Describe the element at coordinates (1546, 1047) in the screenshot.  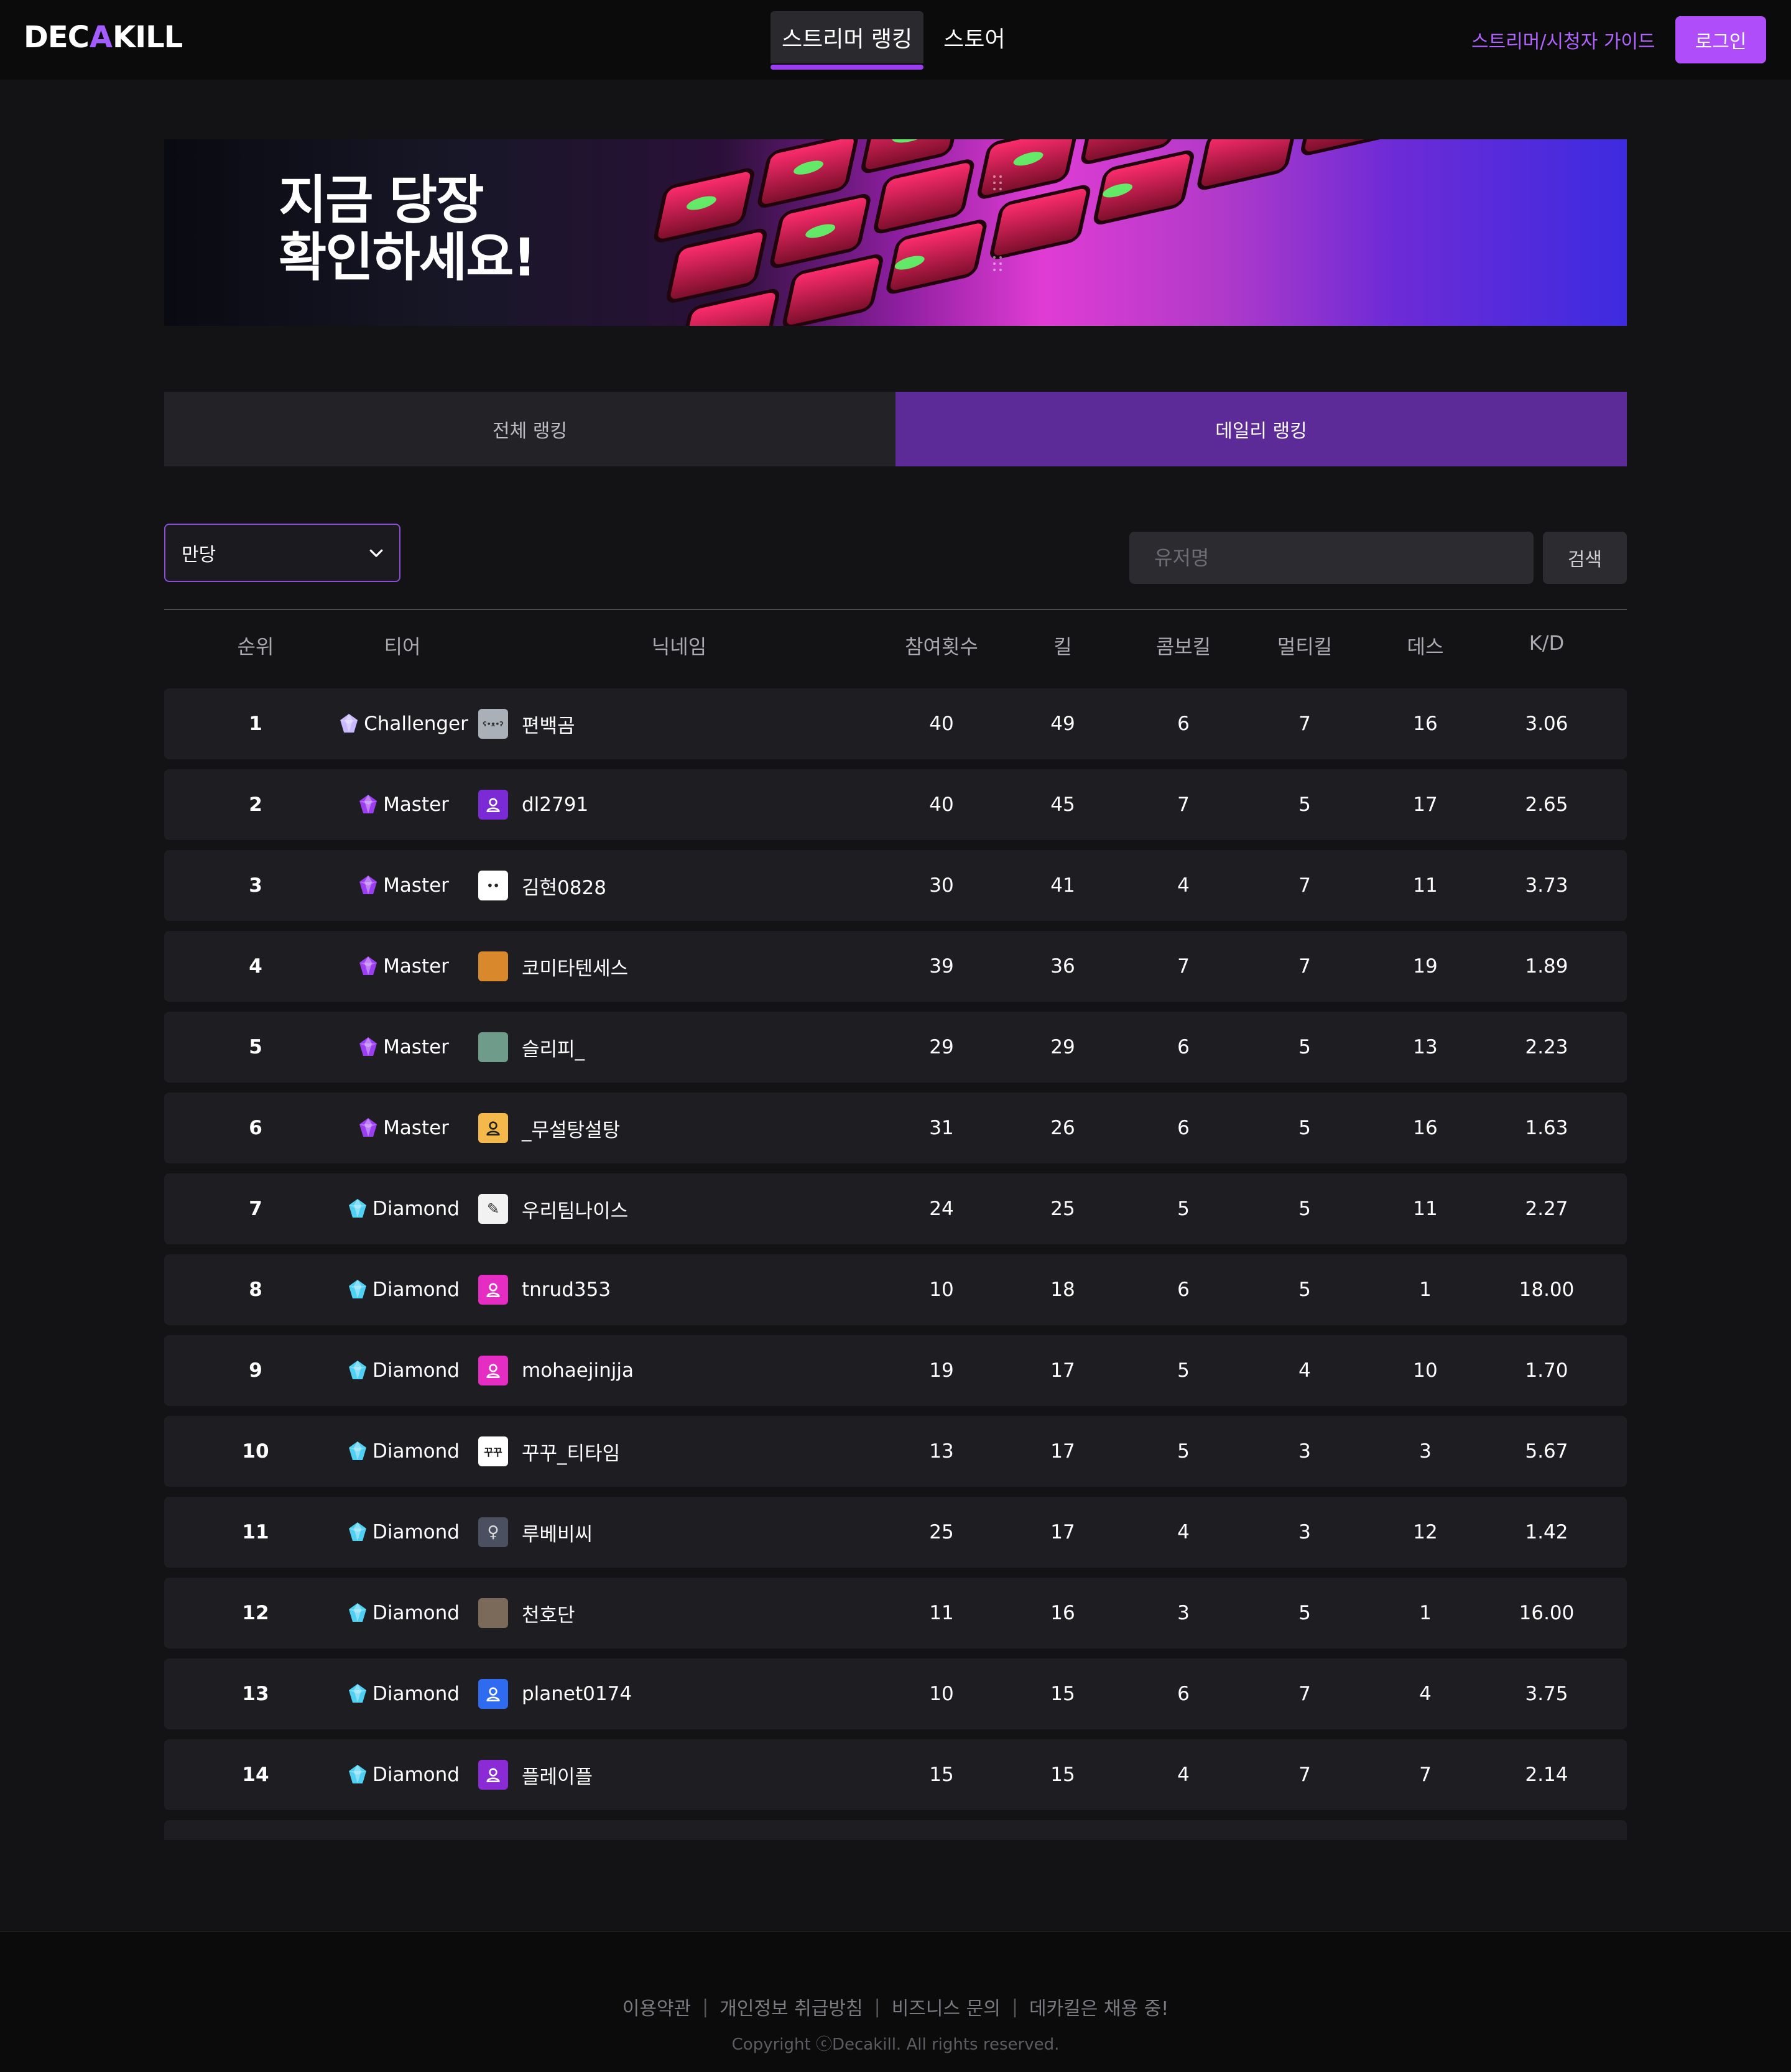
I see `cell-kd: 2.23` at that location.